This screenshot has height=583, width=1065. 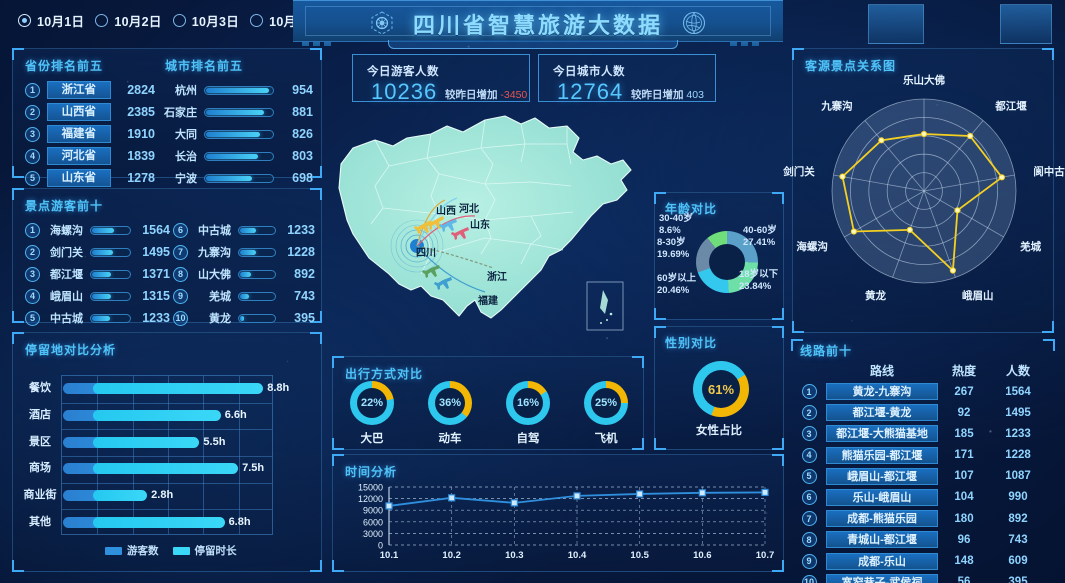 What do you see at coordinates (244, 274) in the screenshot?
I see `spot-rank-row: 8 山大佛 892` at bounding box center [244, 274].